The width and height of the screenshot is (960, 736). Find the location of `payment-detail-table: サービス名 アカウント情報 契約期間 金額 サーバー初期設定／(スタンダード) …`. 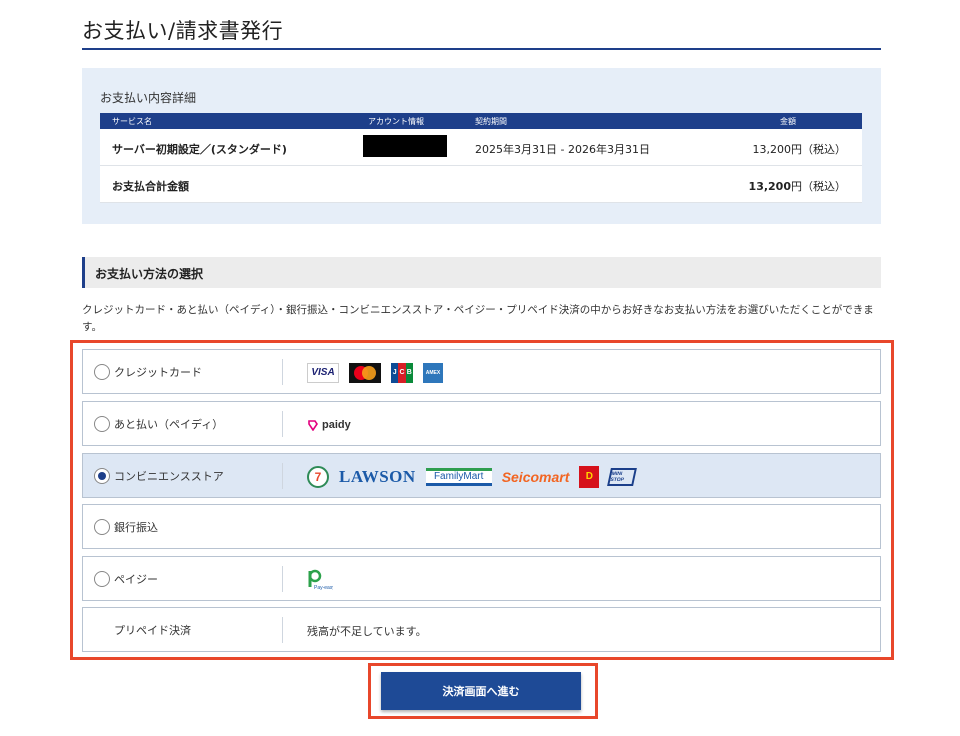

payment-detail-table: サービス名 アカウント情報 契約期間 金額 サーバー初期設定／(スタンダード) … is located at coordinates (481, 158).